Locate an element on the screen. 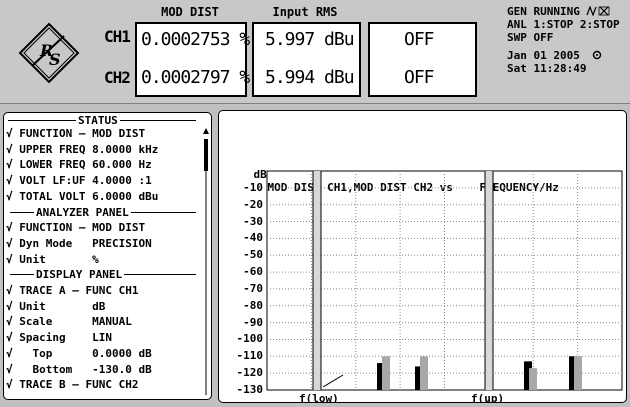  analyzer-status: ANL 1:STOP 2:STOP is located at coordinates (563, 24).